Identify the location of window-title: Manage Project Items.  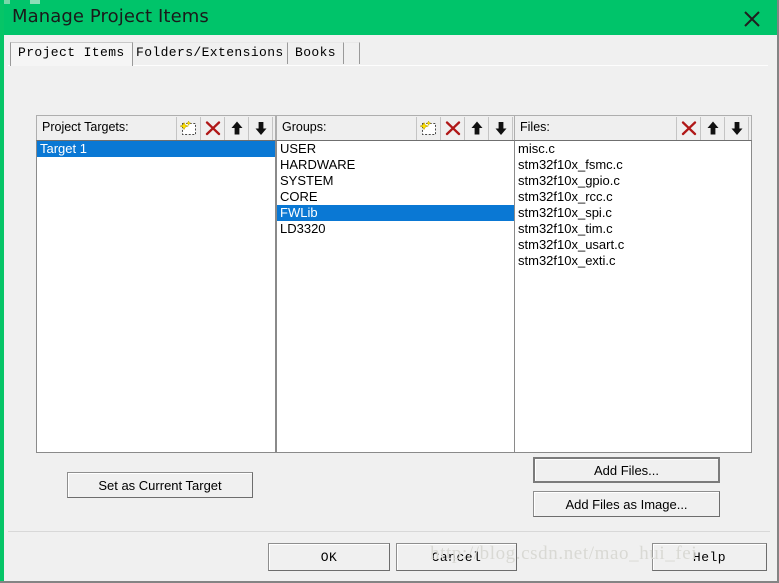
(110, 16).